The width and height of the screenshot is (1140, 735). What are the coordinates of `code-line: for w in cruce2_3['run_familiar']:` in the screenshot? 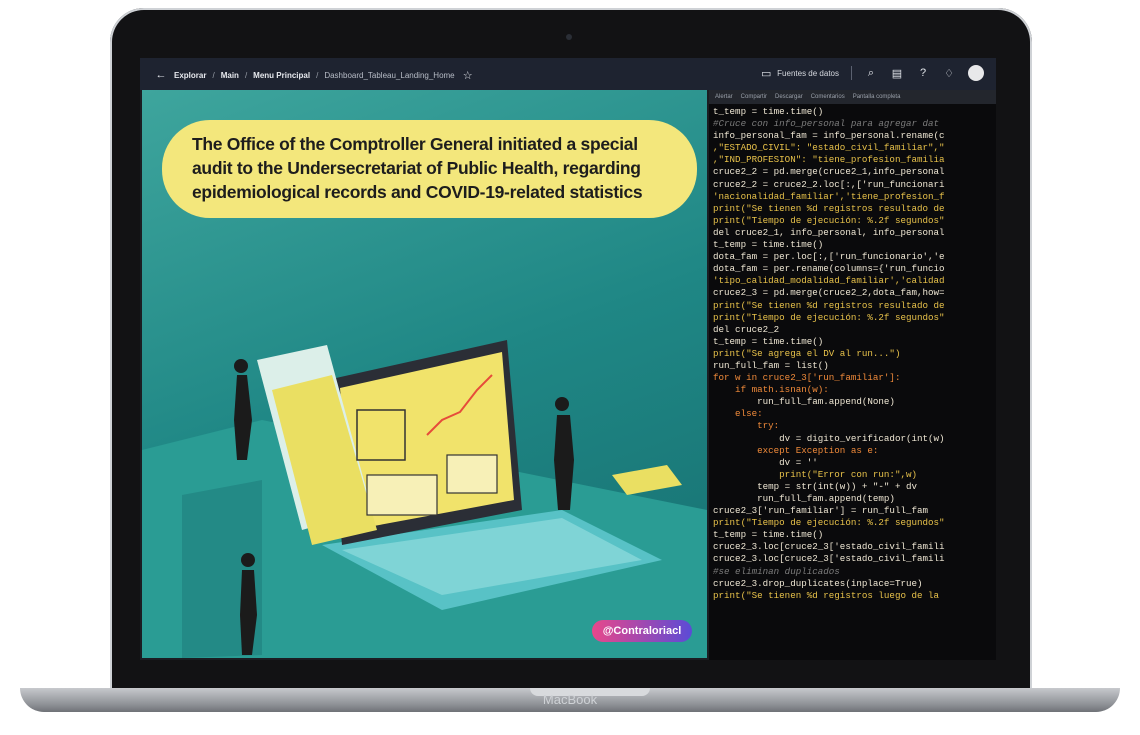 It's located at (807, 378).